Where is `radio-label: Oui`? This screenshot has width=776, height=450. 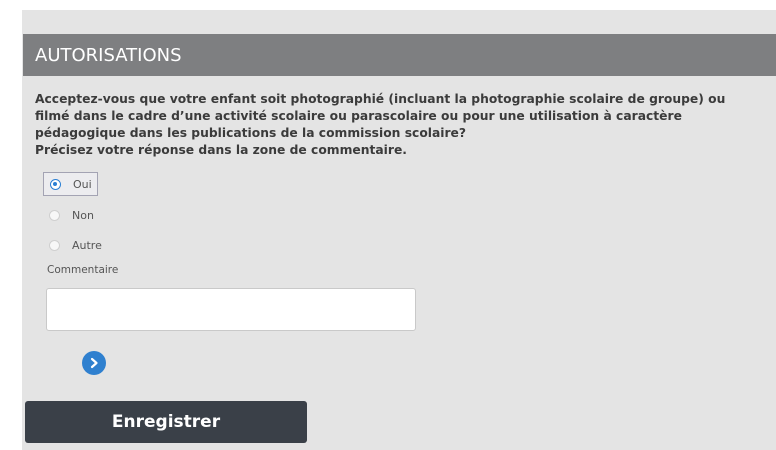 radio-label: Oui is located at coordinates (82, 184).